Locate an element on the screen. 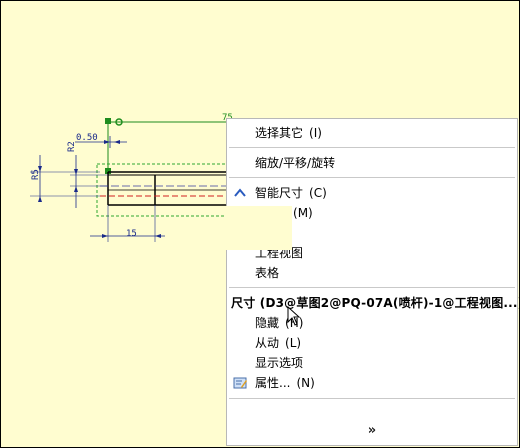  menu-item-select-other: 选择其它 (I) is located at coordinates (372, 133).